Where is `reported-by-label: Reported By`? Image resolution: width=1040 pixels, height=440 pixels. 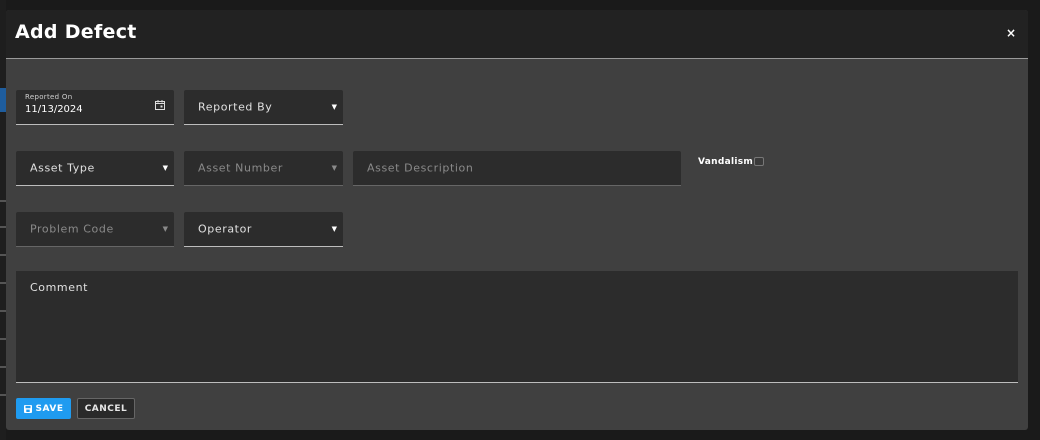 reported-by-label: Reported By is located at coordinates (235, 107).